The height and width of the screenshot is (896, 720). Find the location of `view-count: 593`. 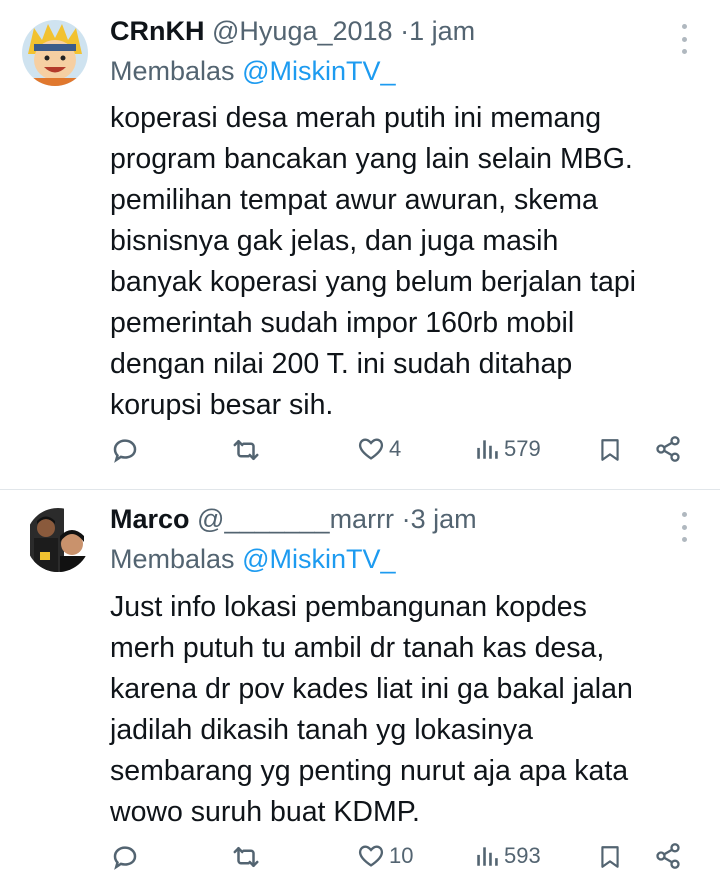

view-count: 593 is located at coordinates (522, 855).